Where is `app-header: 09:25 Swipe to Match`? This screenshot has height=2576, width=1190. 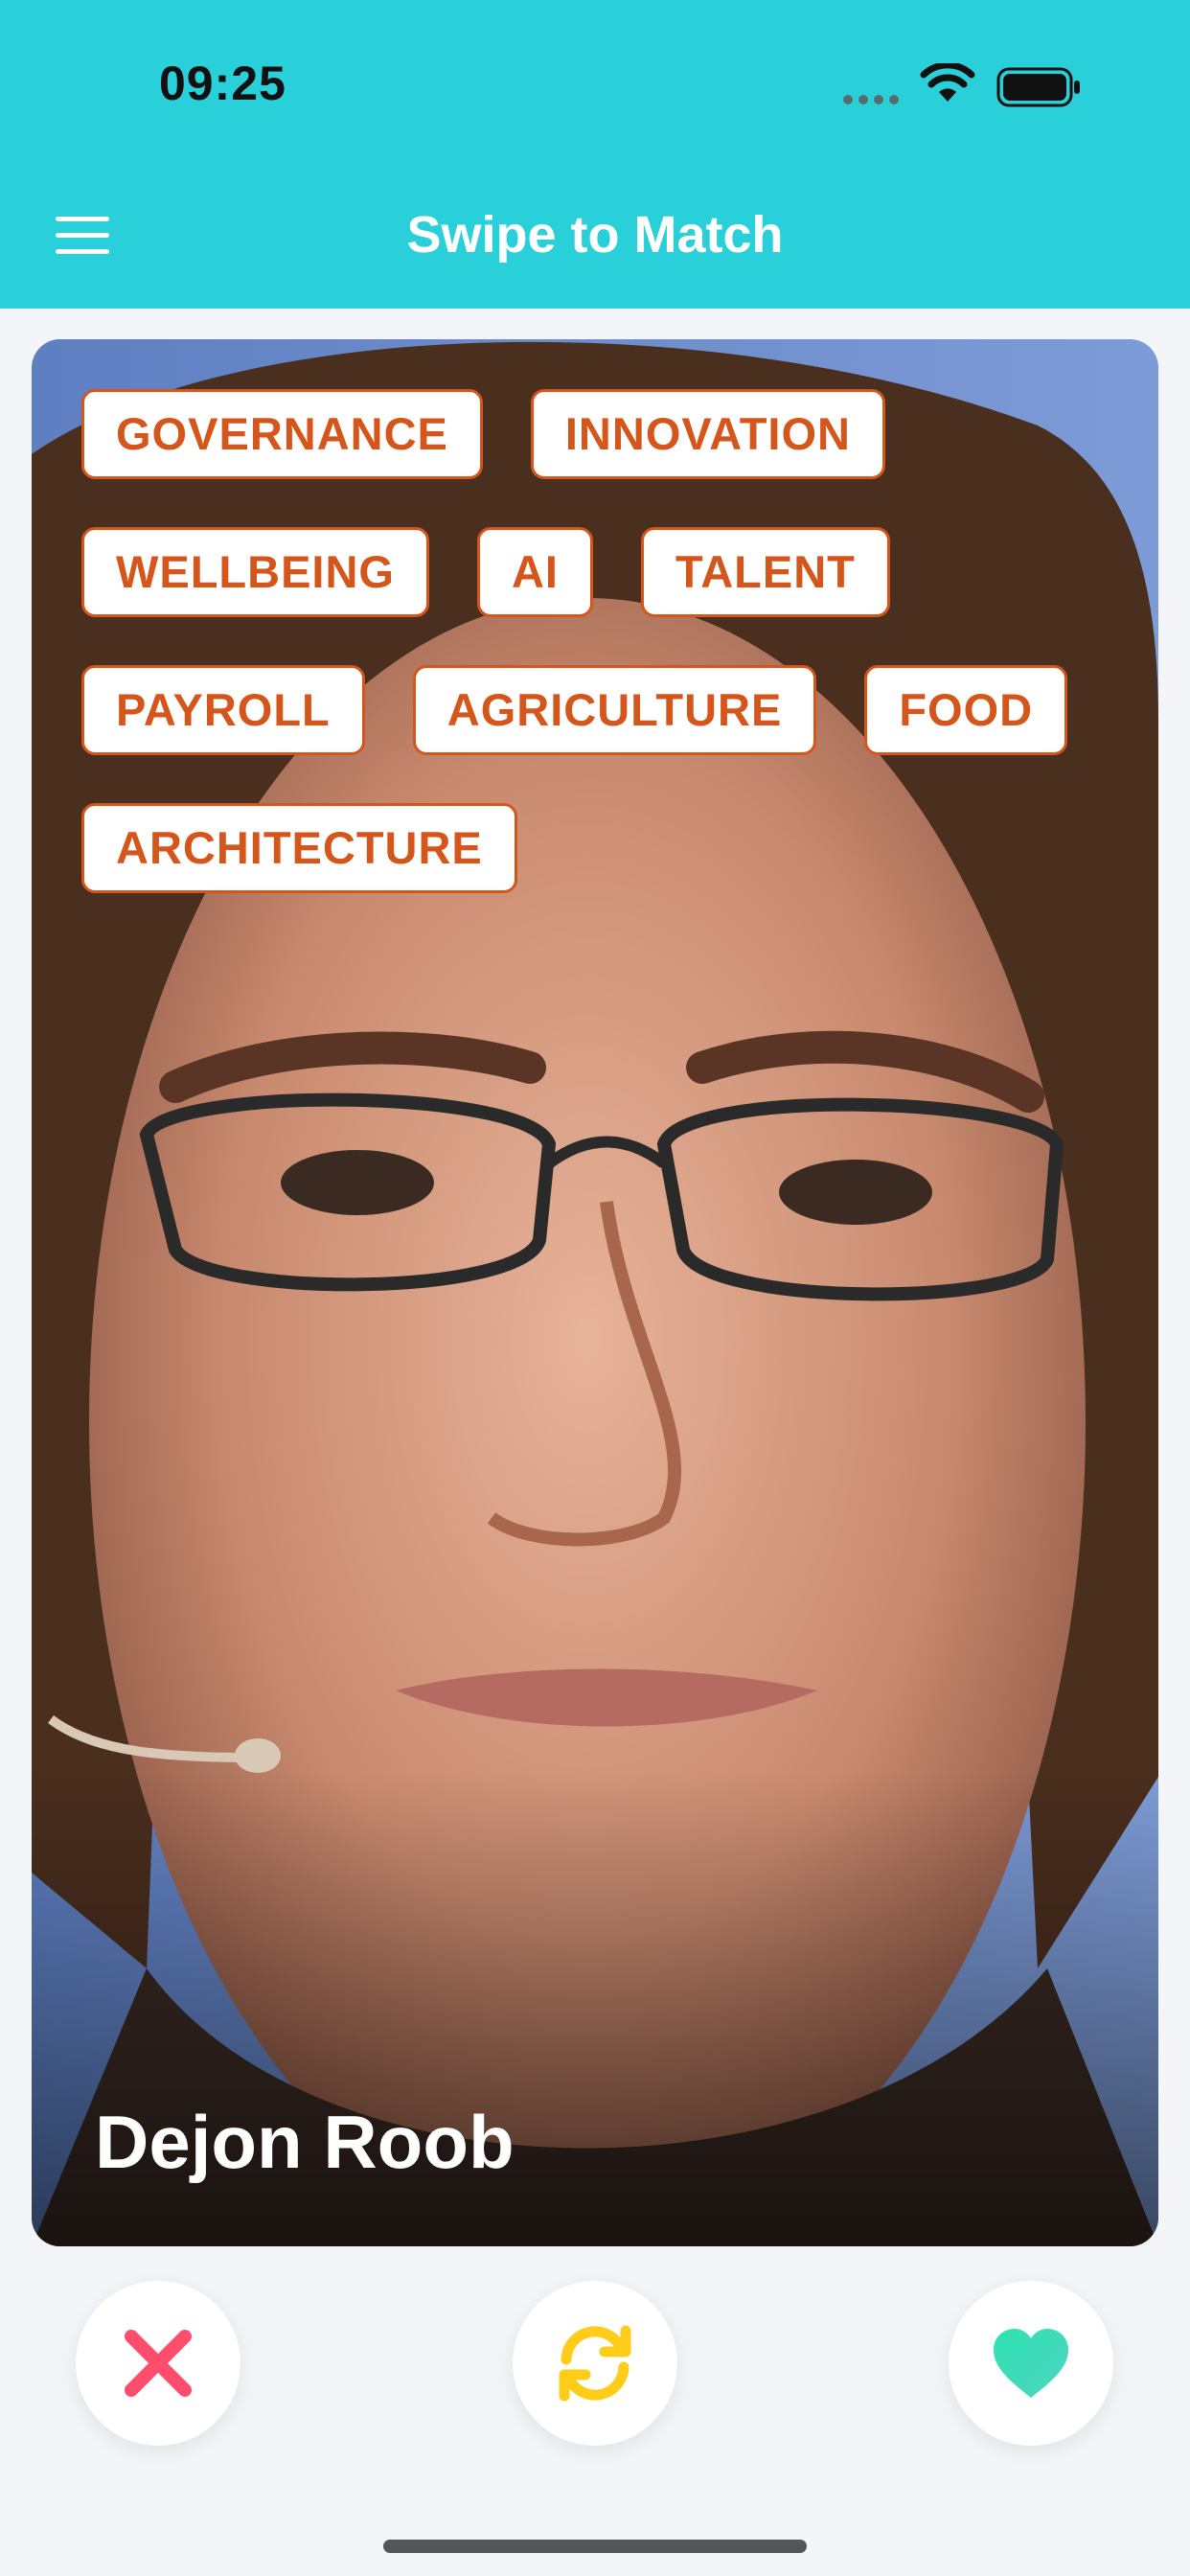
app-header: 09:25 Swipe to Match is located at coordinates (595, 154).